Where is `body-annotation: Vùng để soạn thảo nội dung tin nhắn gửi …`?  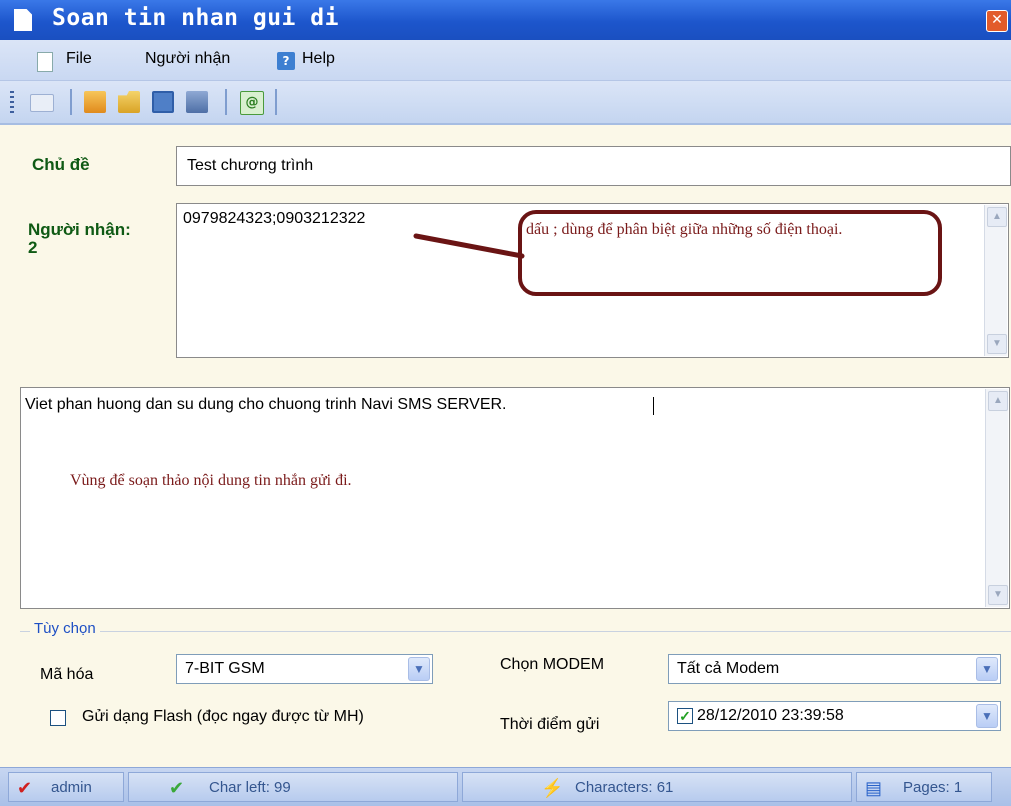 body-annotation: Vùng để soạn thảo nội dung tin nhắn gửi … is located at coordinates (211, 480).